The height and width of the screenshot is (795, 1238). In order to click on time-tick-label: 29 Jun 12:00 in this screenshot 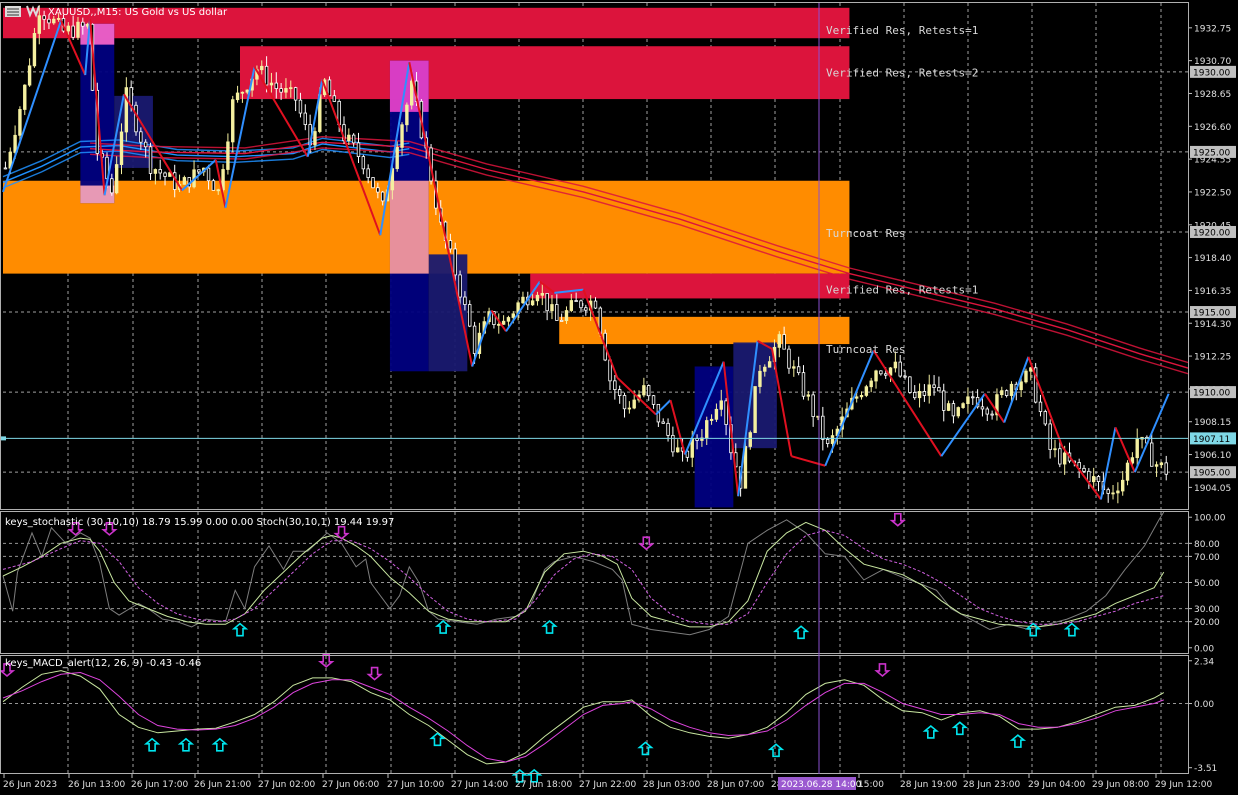, I will do `click(1183, 785)`.